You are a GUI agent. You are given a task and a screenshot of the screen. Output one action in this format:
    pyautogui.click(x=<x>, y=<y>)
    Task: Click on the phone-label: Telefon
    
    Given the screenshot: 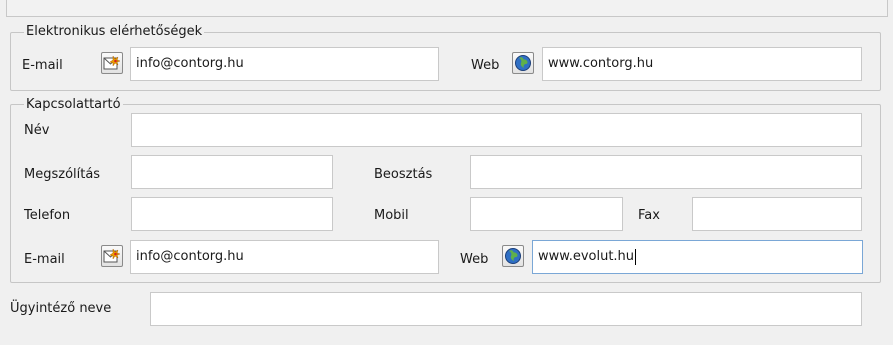 What is the action you would take?
    pyautogui.click(x=47, y=215)
    